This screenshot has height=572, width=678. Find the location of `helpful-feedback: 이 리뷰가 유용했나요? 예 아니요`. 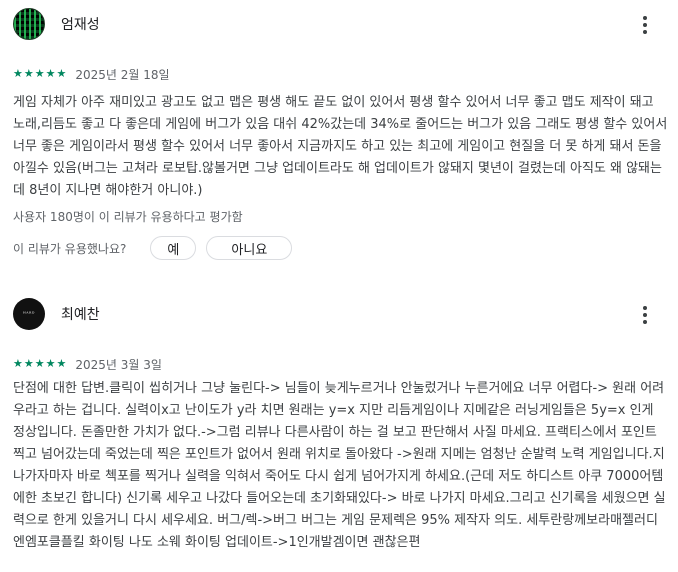

helpful-feedback: 이 리뷰가 유용했나요? 예 아니요 is located at coordinates (153, 248).